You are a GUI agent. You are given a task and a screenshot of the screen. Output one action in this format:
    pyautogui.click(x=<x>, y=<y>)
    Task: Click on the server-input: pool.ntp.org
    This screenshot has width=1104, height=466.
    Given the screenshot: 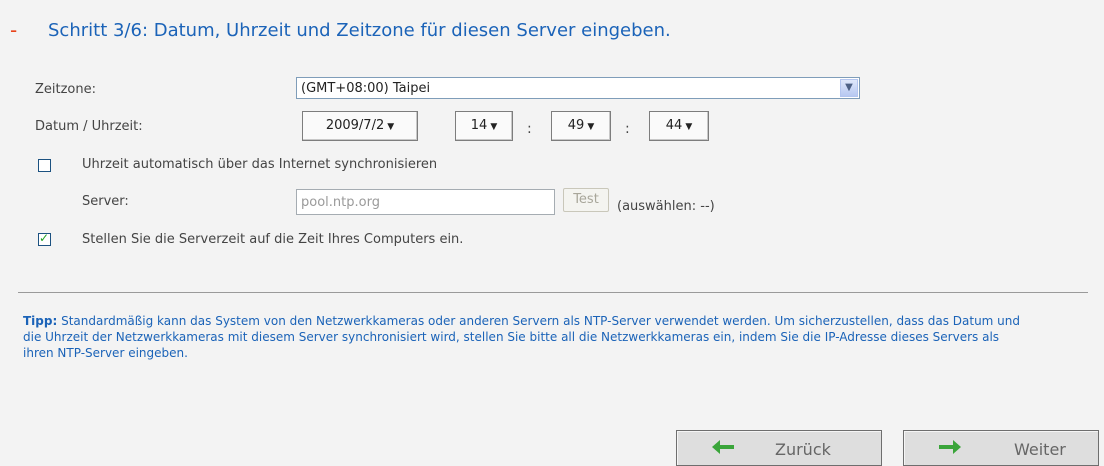 What is the action you would take?
    pyautogui.click(x=425, y=202)
    